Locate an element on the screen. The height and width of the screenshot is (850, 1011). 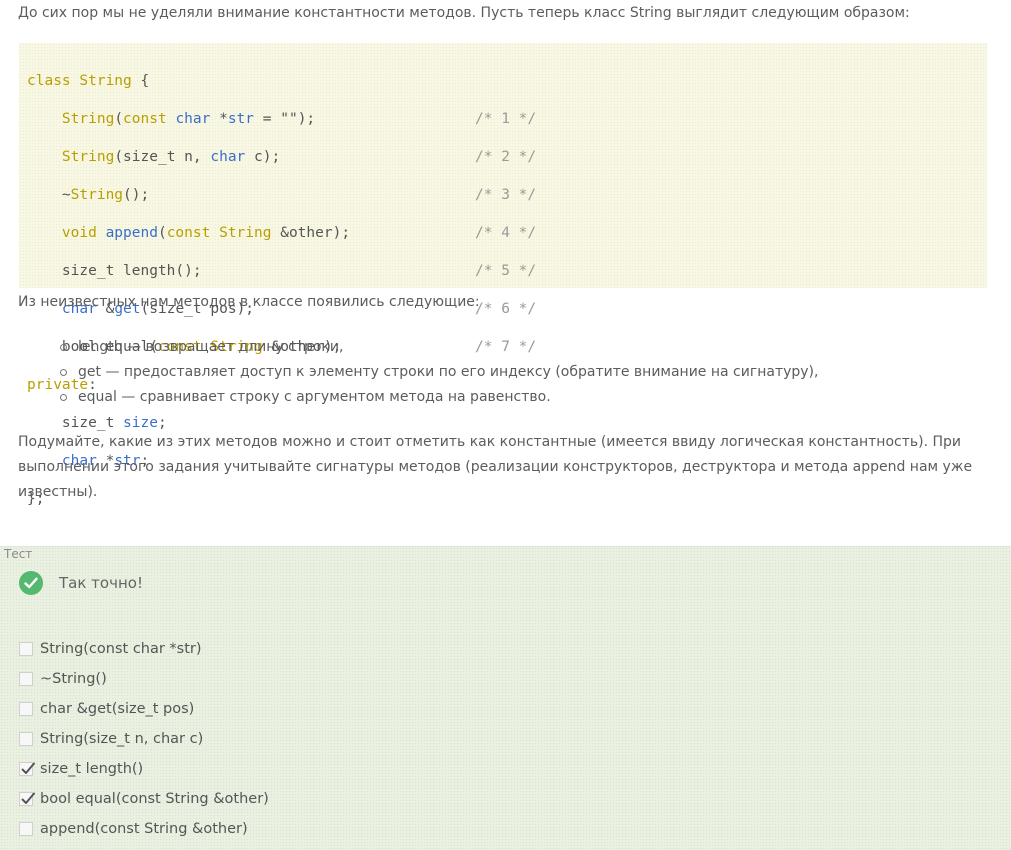
option-label: char &get(size_t pos) is located at coordinates (117, 709).